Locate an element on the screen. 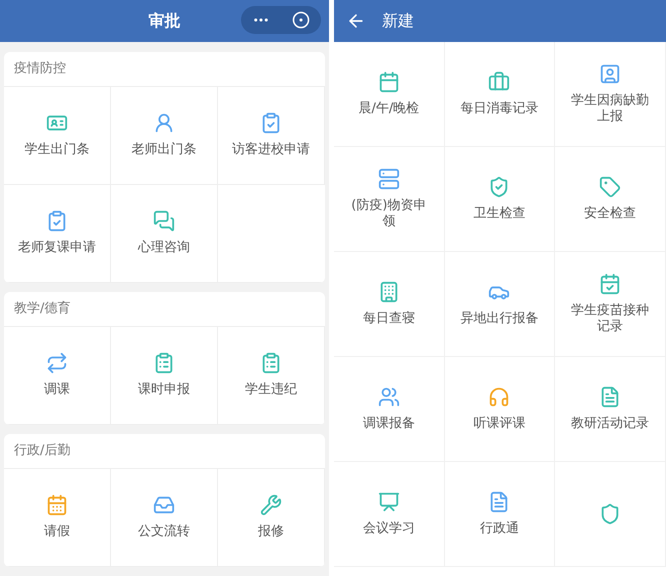  app-tile: 心理咨询 is located at coordinates (164, 234).